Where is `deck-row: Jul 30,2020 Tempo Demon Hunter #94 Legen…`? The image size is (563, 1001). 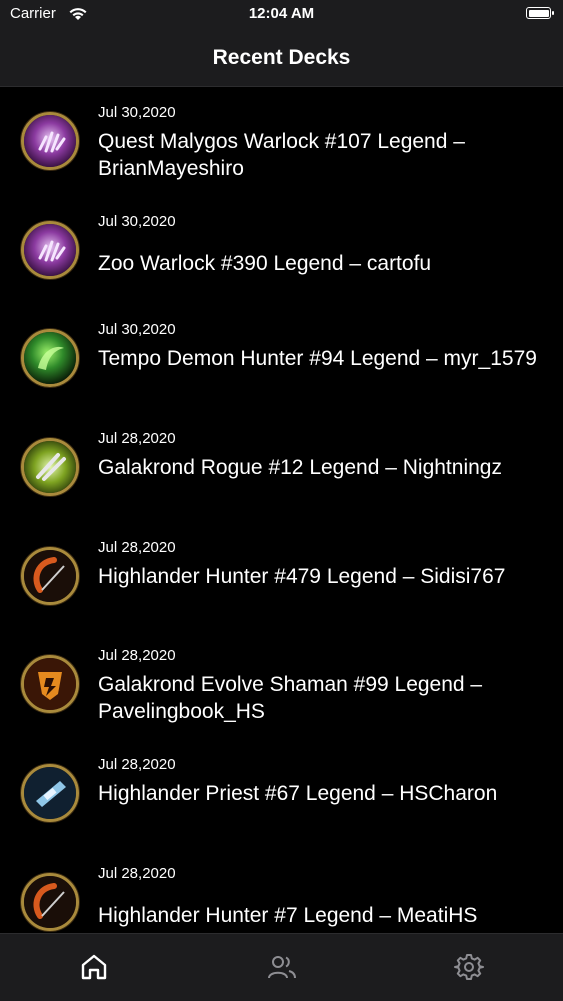 deck-row: Jul 30,2020 Tempo Demon Hunter #94 Legen… is located at coordinates (281, 358).